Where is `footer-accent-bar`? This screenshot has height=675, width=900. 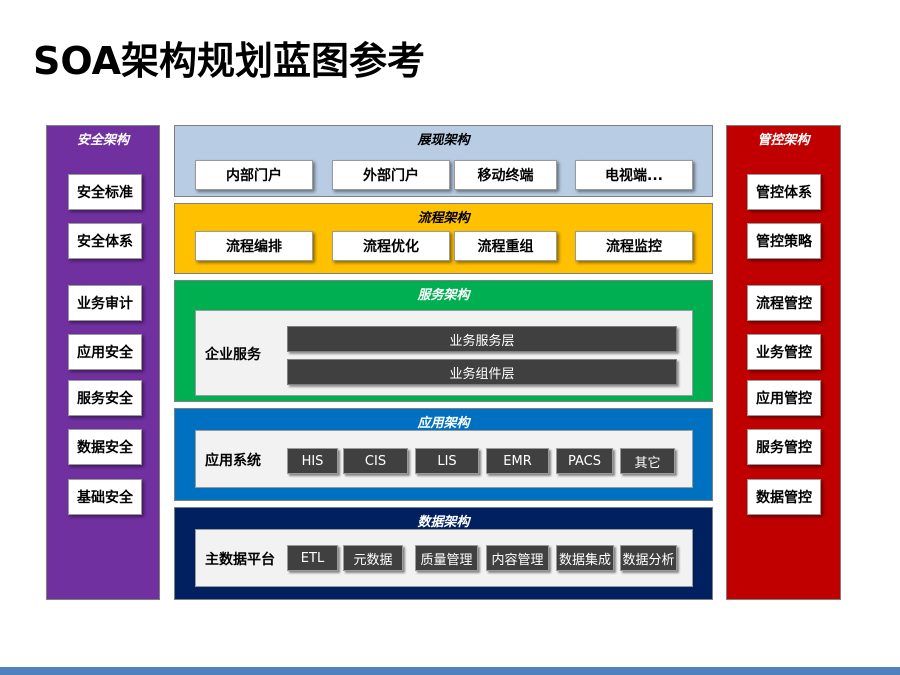 footer-accent-bar is located at coordinates (450, 671).